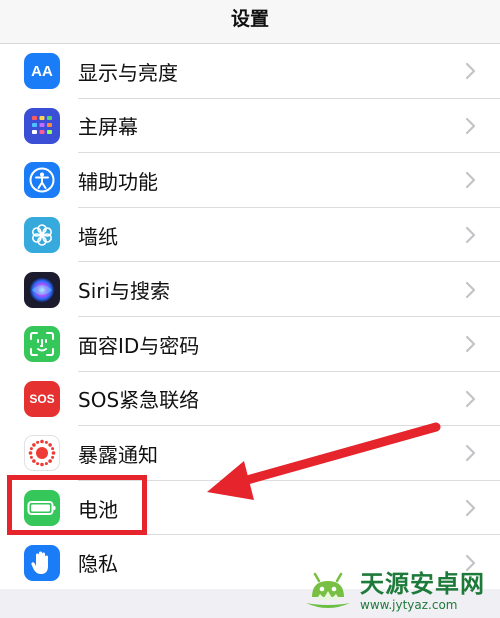  I want to click on wallpaper-icon, so click(42, 235).